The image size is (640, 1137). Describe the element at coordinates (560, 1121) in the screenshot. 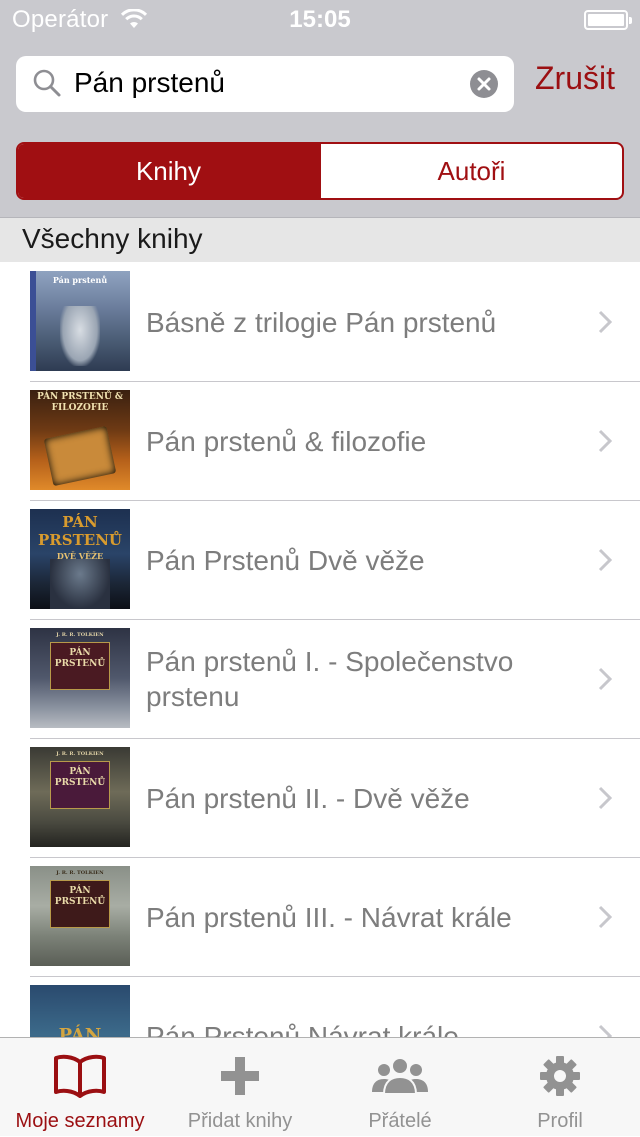

I see `tab-label: Profil` at that location.